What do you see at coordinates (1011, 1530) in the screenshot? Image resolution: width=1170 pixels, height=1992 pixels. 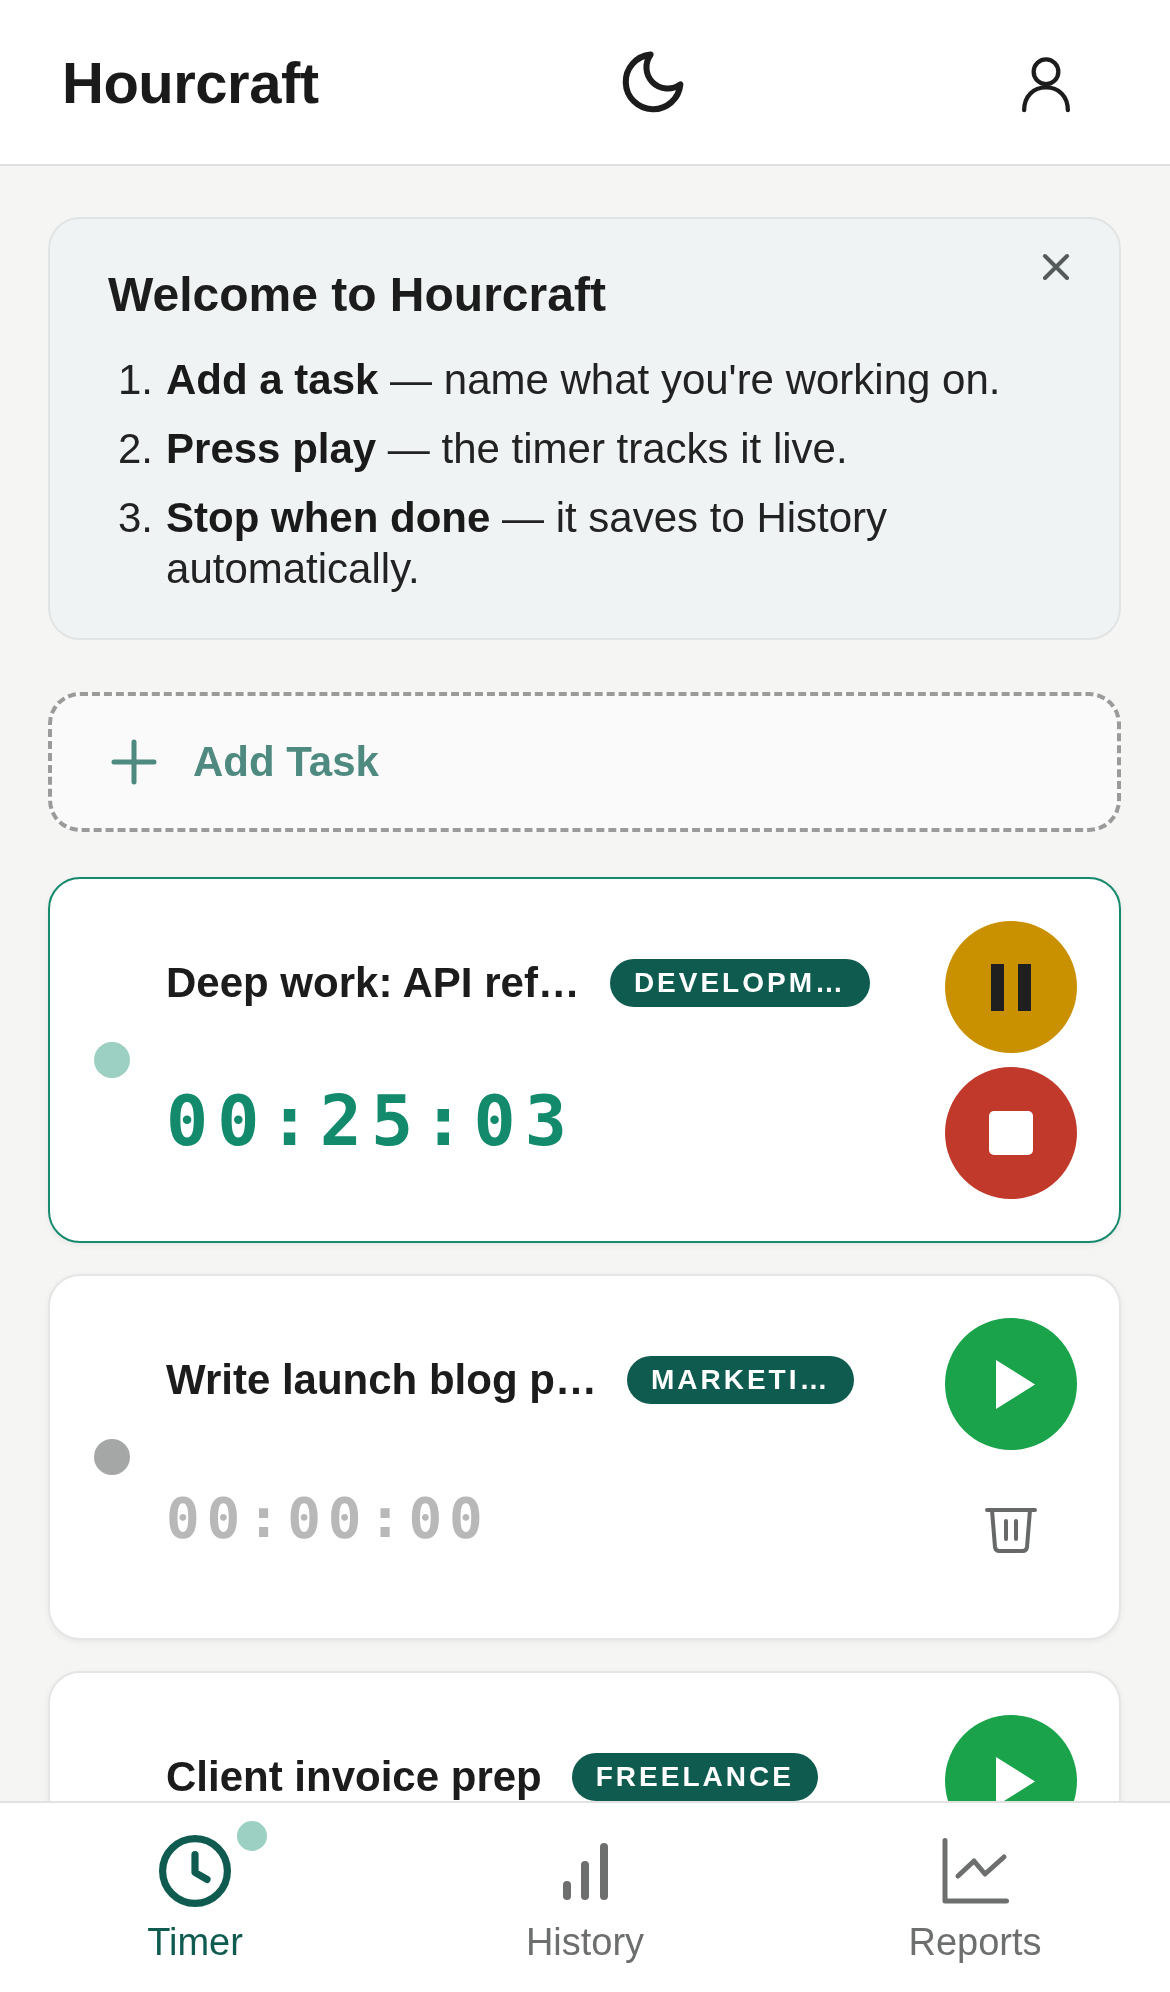 I see `trash-icon` at bounding box center [1011, 1530].